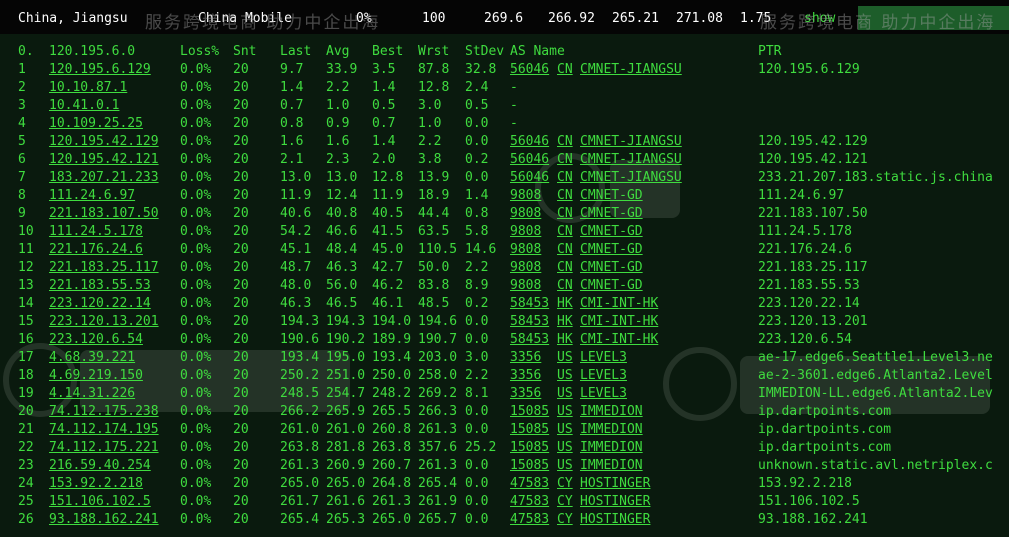 This screenshot has height=537, width=1009. What do you see at coordinates (104, 159) in the screenshot?
I see `hop-host: 120.195.42.121` at bounding box center [104, 159].